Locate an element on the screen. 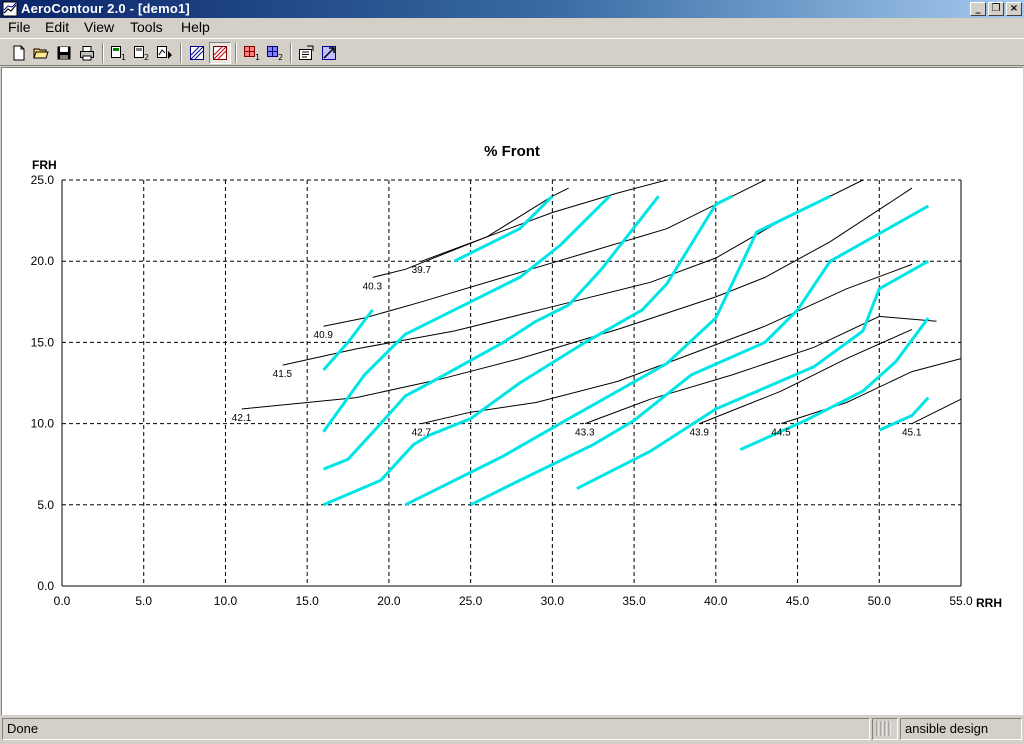 This screenshot has height=744, width=1024. grid-1-button: 1 is located at coordinates (252, 53).